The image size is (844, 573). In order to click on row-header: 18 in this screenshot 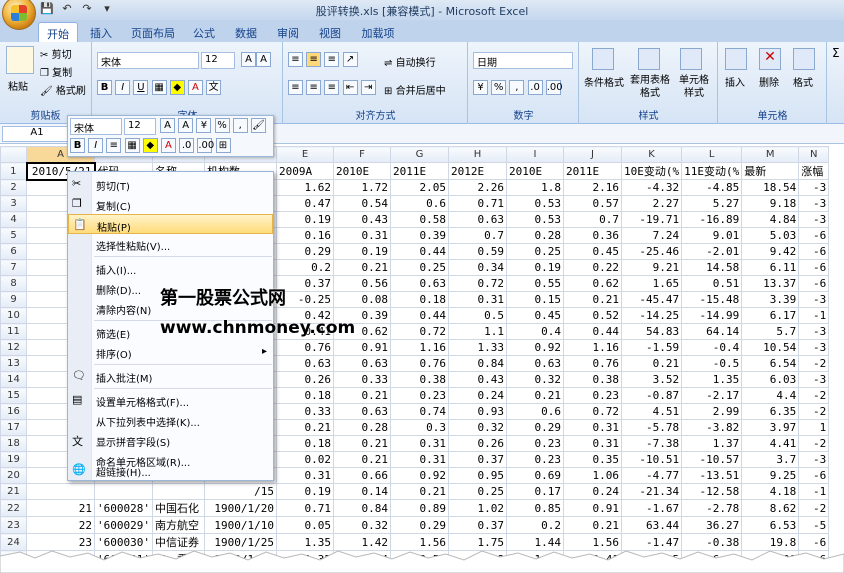, I will do `click(13, 443)`.